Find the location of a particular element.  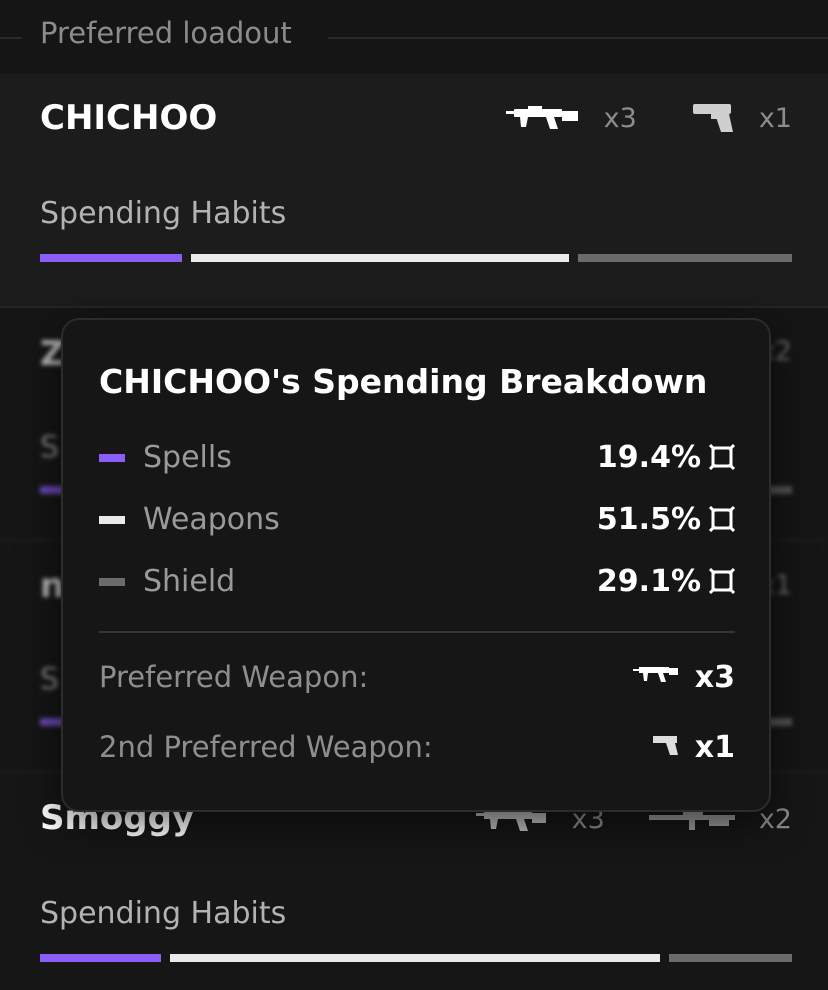

weapon-count: x3 is located at coordinates (620, 118).